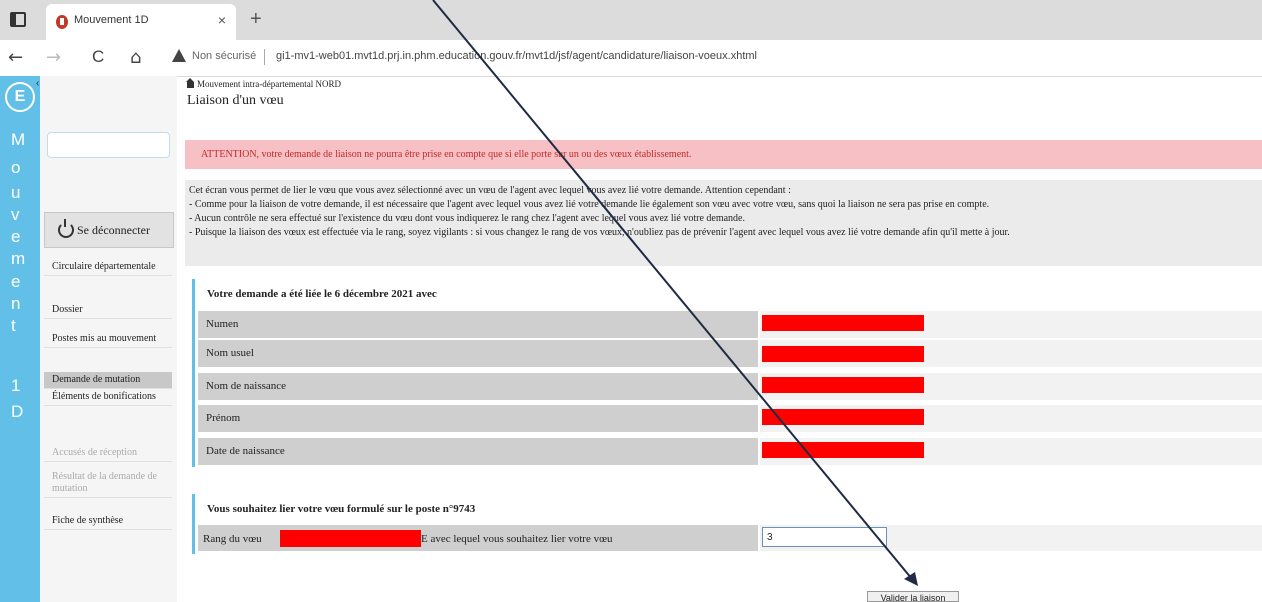  What do you see at coordinates (108, 397) in the screenshot?
I see `sidebar-item-bonifications: Éléments de bonifications` at bounding box center [108, 397].